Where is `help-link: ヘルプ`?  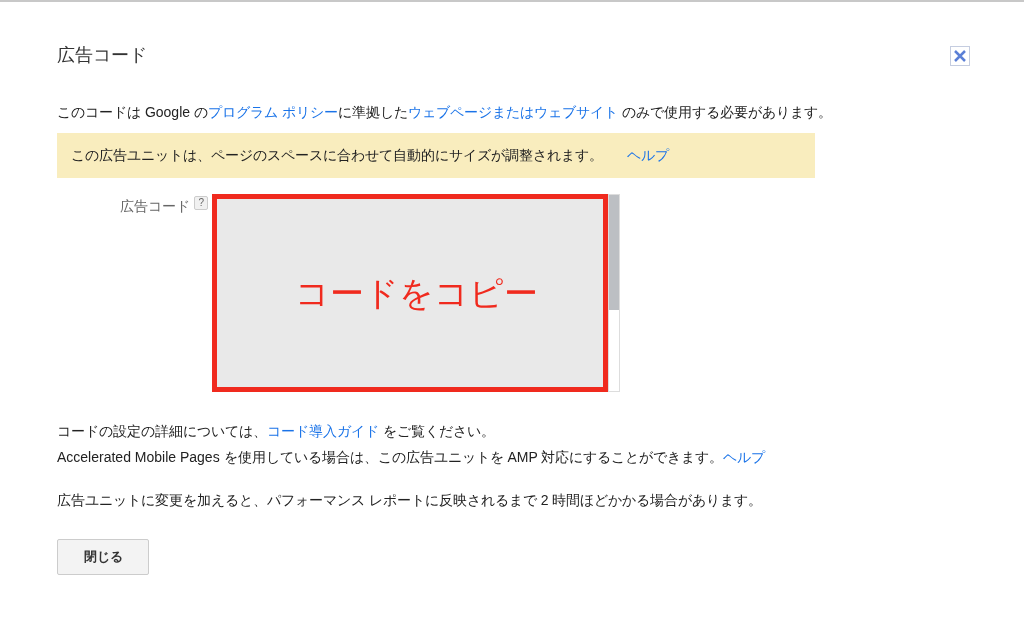
help-link: ヘルプ is located at coordinates (648, 155).